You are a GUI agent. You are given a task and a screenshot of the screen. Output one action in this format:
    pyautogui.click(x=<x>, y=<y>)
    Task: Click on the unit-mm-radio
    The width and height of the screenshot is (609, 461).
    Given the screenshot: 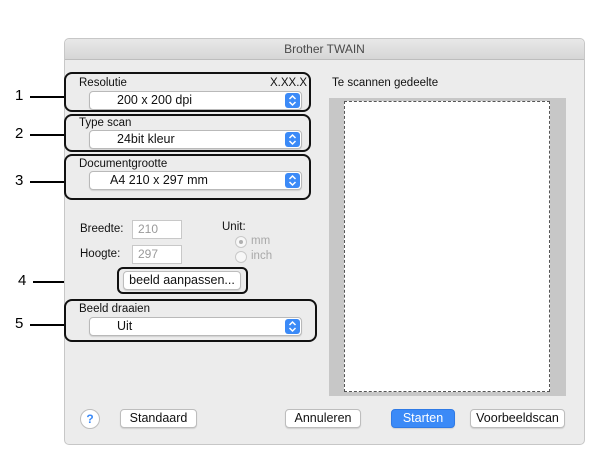 What is the action you would take?
    pyautogui.click(x=241, y=242)
    